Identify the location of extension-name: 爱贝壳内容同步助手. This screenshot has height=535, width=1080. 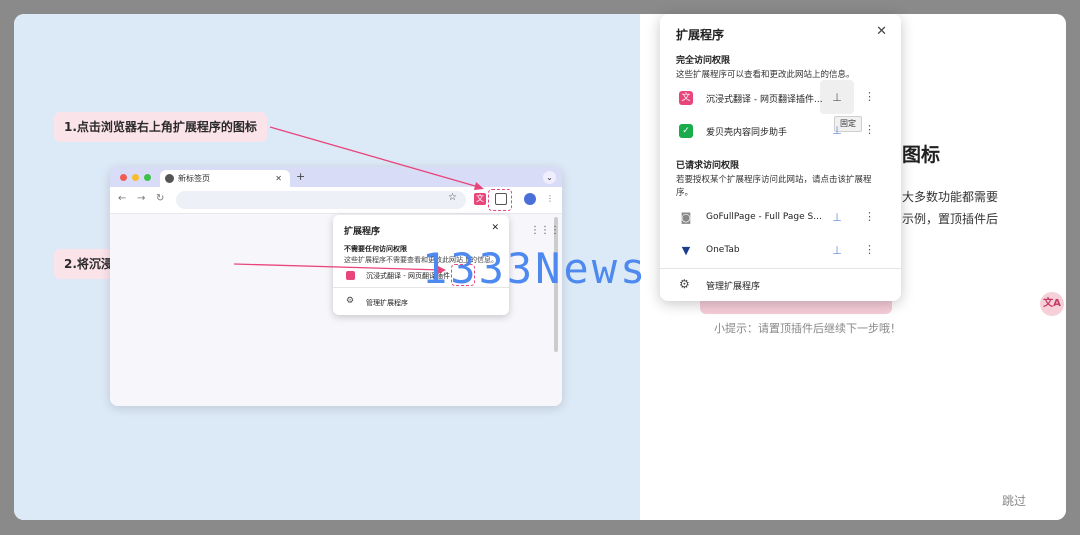
(747, 133).